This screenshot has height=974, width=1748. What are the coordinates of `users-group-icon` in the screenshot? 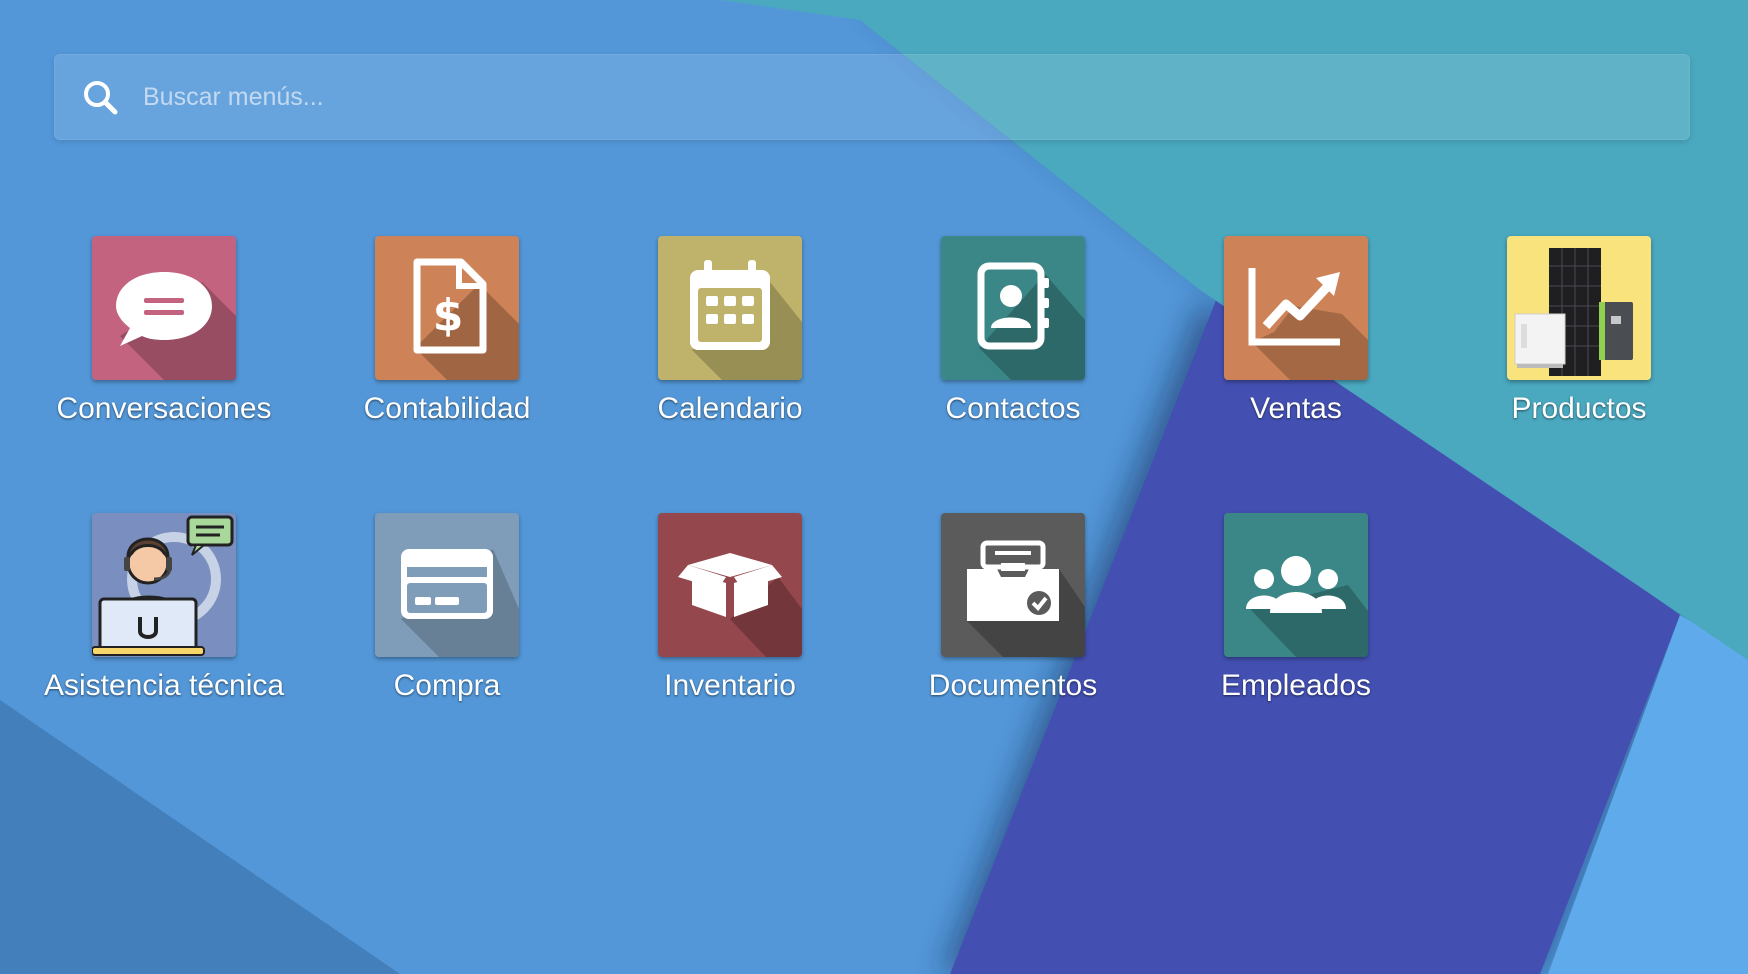 It's located at (1296, 585).